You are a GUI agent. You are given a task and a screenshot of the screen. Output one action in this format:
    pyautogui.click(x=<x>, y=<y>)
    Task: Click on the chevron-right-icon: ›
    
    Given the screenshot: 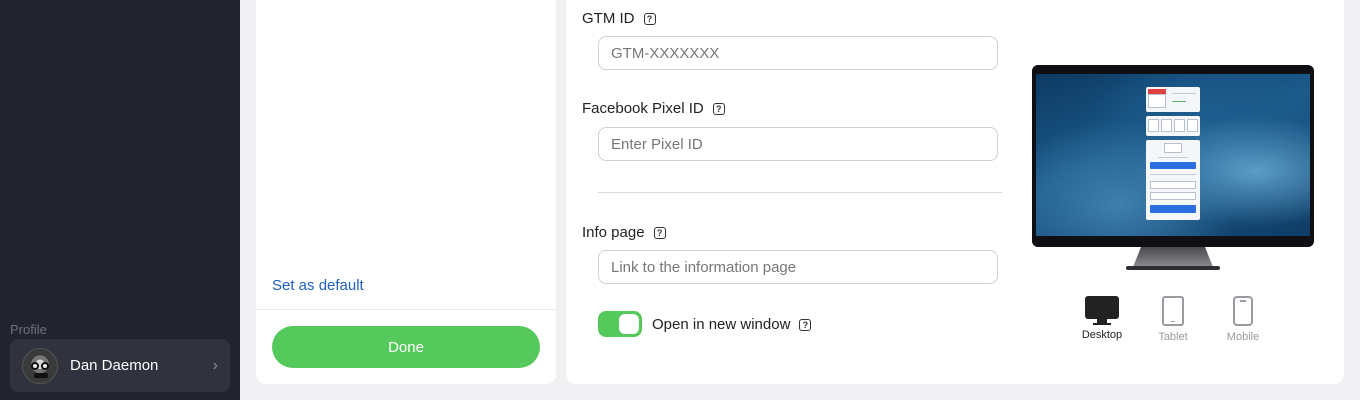 What is the action you would take?
    pyautogui.click(x=215, y=365)
    